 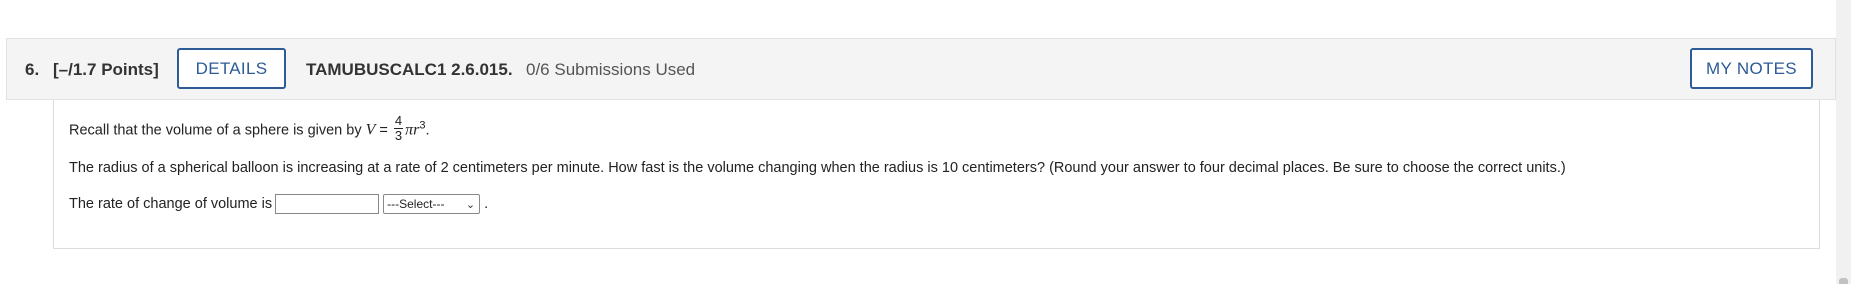 I want to click on problem-id: TAMUBUSCALC1 2.6.015., so click(x=409, y=69).